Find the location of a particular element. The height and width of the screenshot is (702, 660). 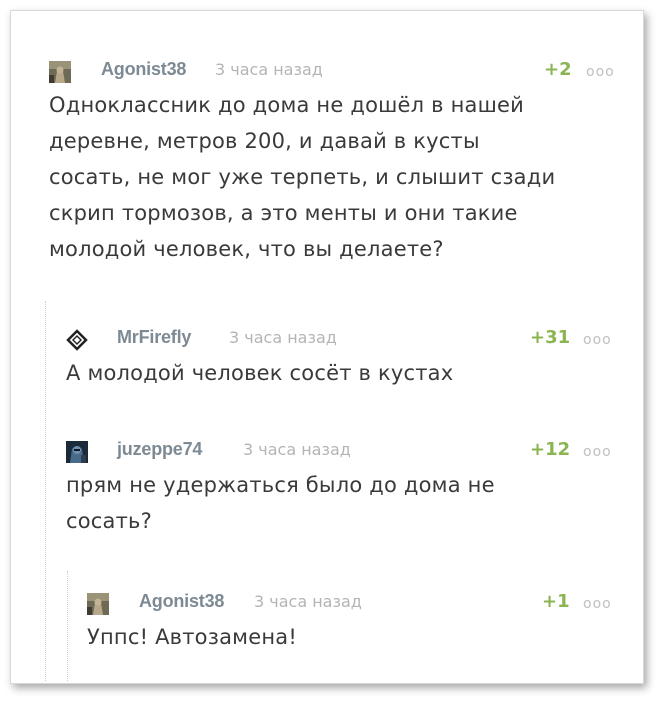

comment-rating: +1 is located at coordinates (556, 601).